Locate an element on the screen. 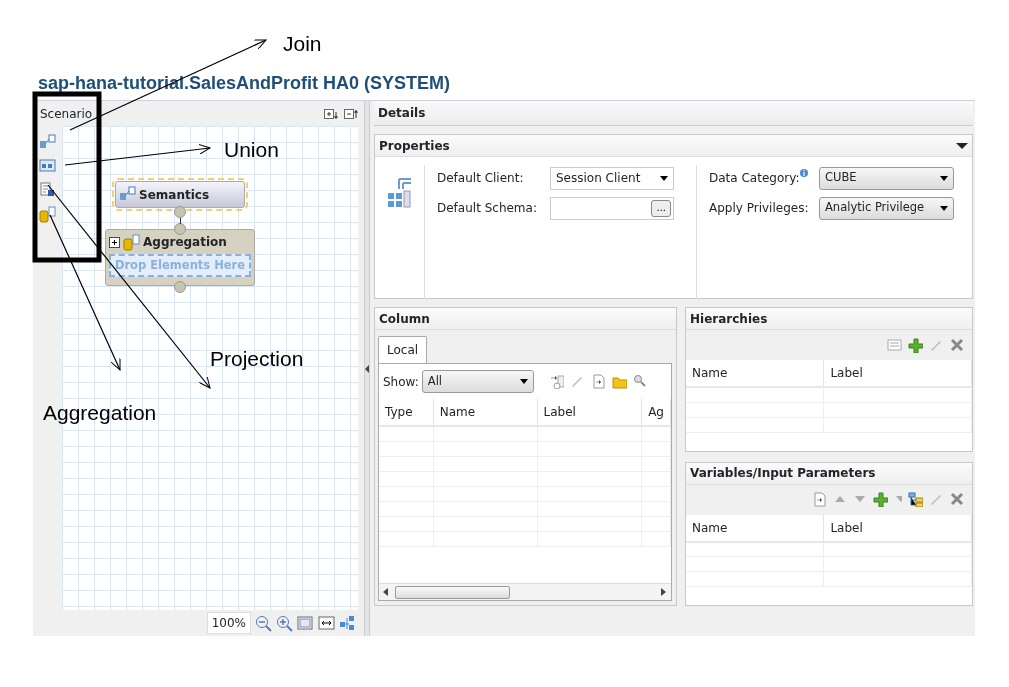 The height and width of the screenshot is (687, 1009). annotation-label: Union is located at coordinates (251, 150).